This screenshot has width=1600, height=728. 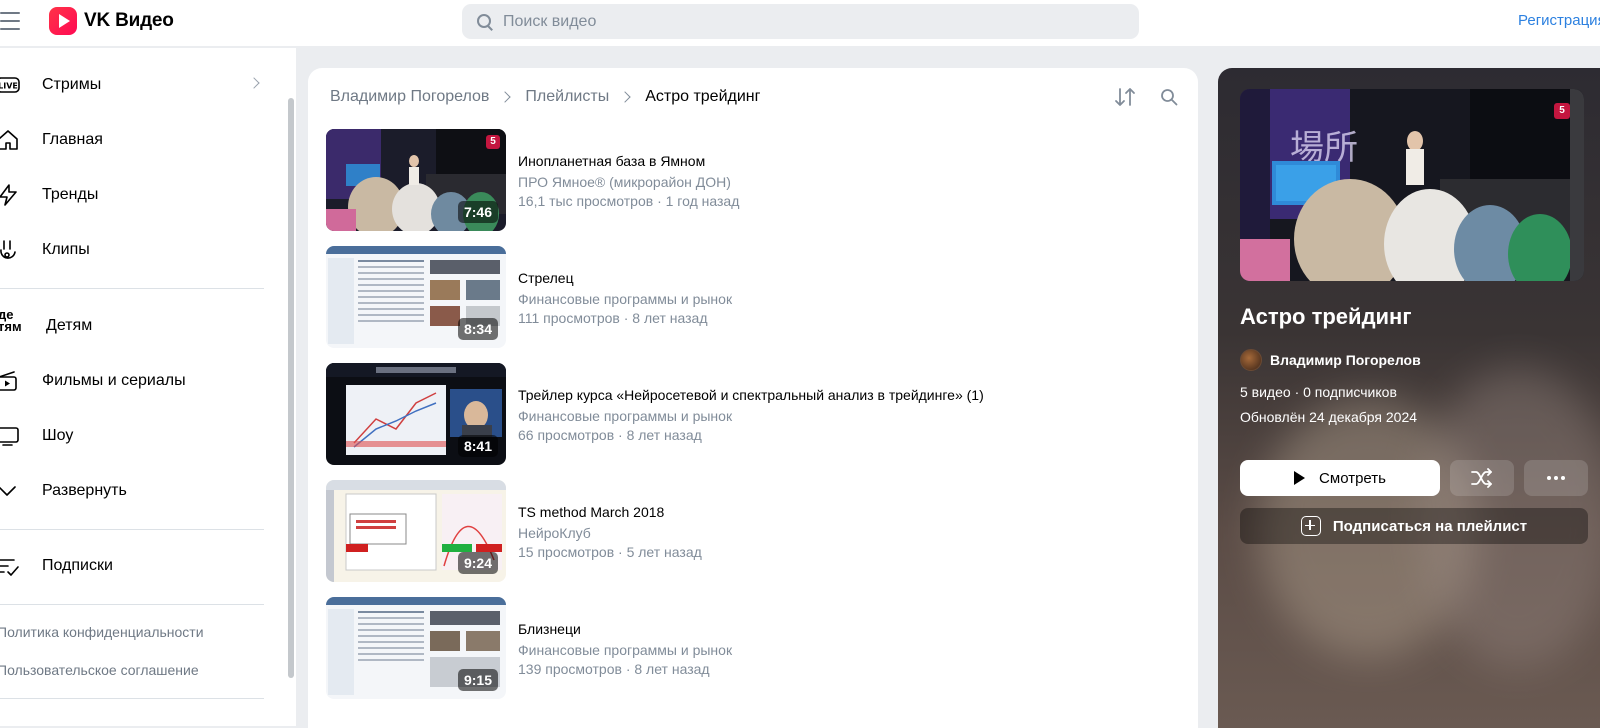 What do you see at coordinates (614, 669) in the screenshot?
I see `video-meta: 139 просмотров · 8 лет назад` at bounding box center [614, 669].